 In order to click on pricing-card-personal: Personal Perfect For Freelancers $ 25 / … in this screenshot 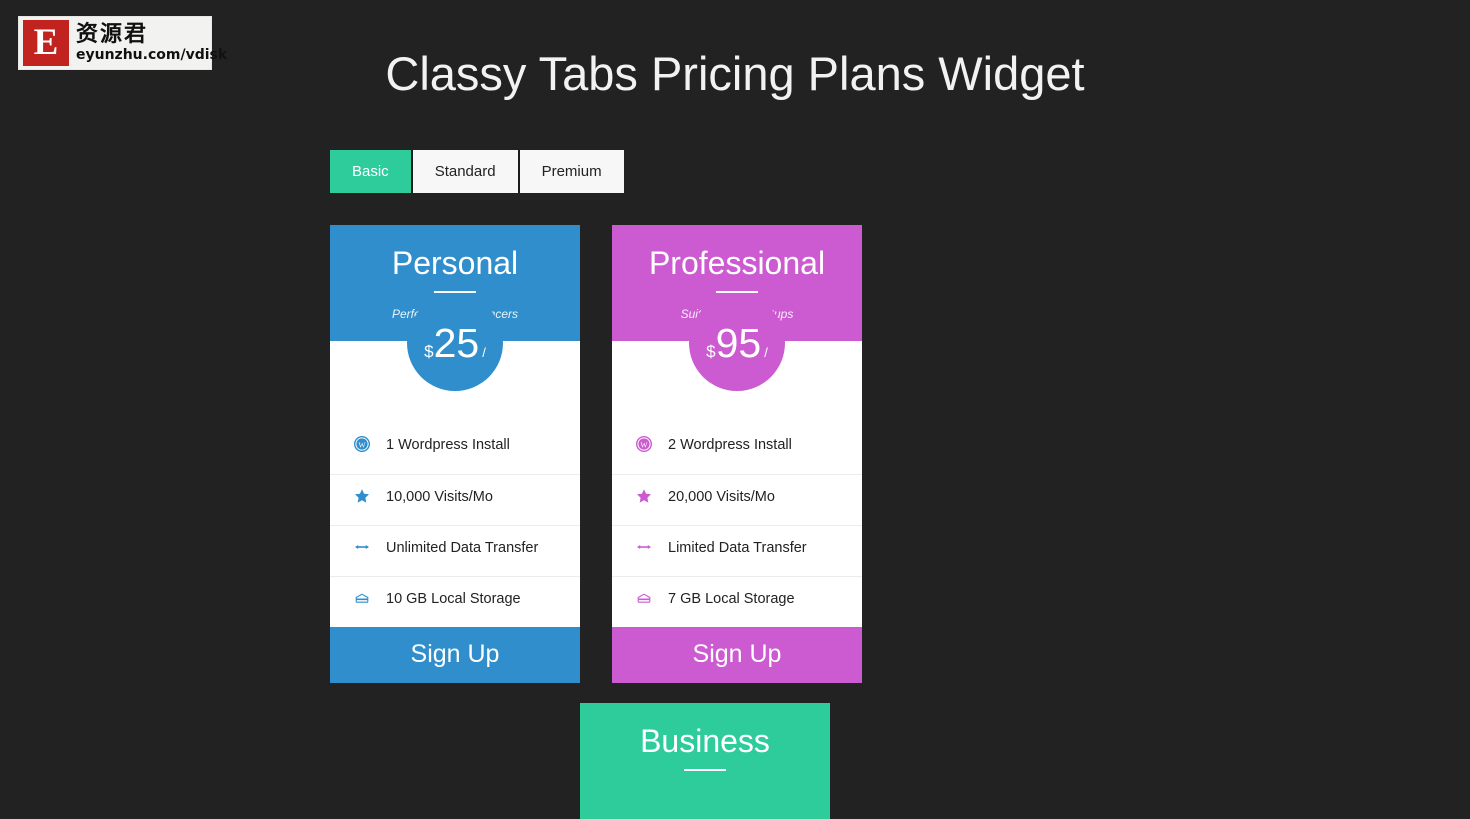, I will do `click(455, 454)`.